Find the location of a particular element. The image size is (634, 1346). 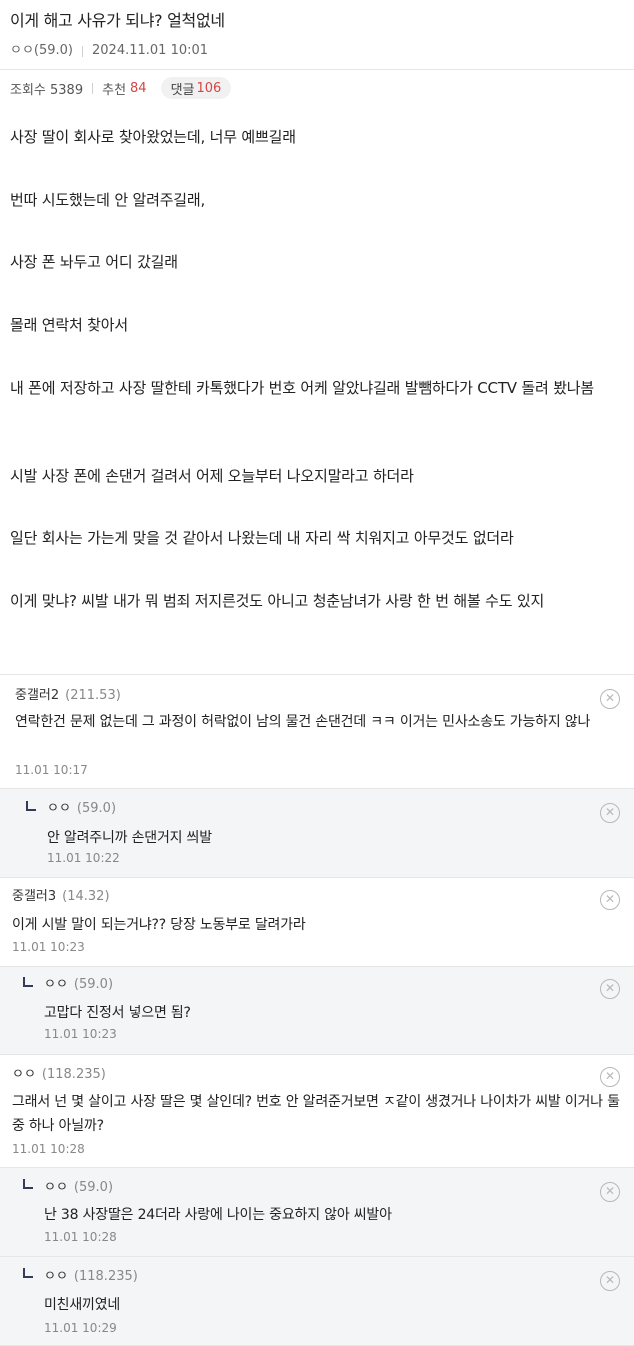

post-date: 2024.11.01 10:01 is located at coordinates (150, 50).